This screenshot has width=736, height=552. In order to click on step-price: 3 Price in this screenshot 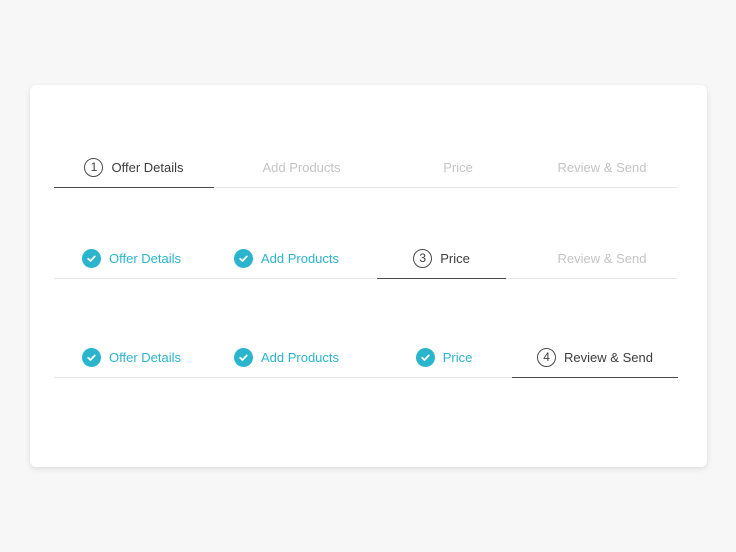, I will do `click(441, 258)`.